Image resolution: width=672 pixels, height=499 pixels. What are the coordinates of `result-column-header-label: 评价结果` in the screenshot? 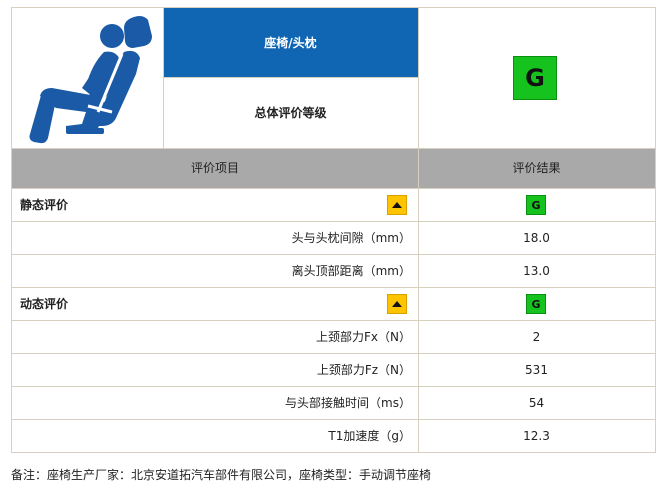 It's located at (536, 168).